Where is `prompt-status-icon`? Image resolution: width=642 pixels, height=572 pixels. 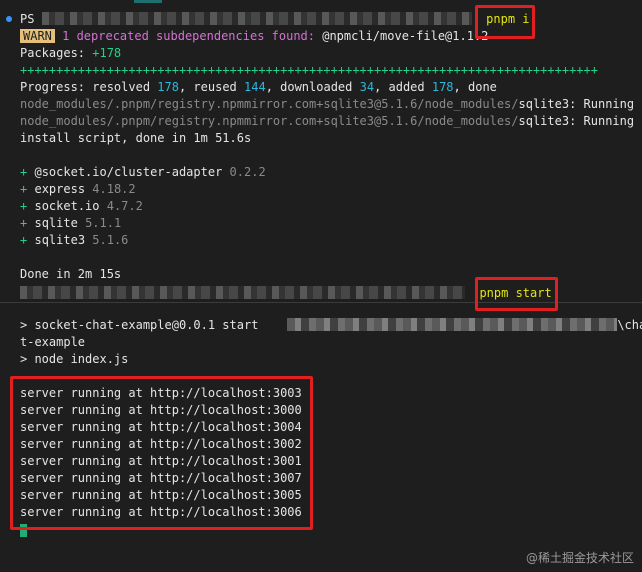
prompt-status-icon is located at coordinates (9, 19).